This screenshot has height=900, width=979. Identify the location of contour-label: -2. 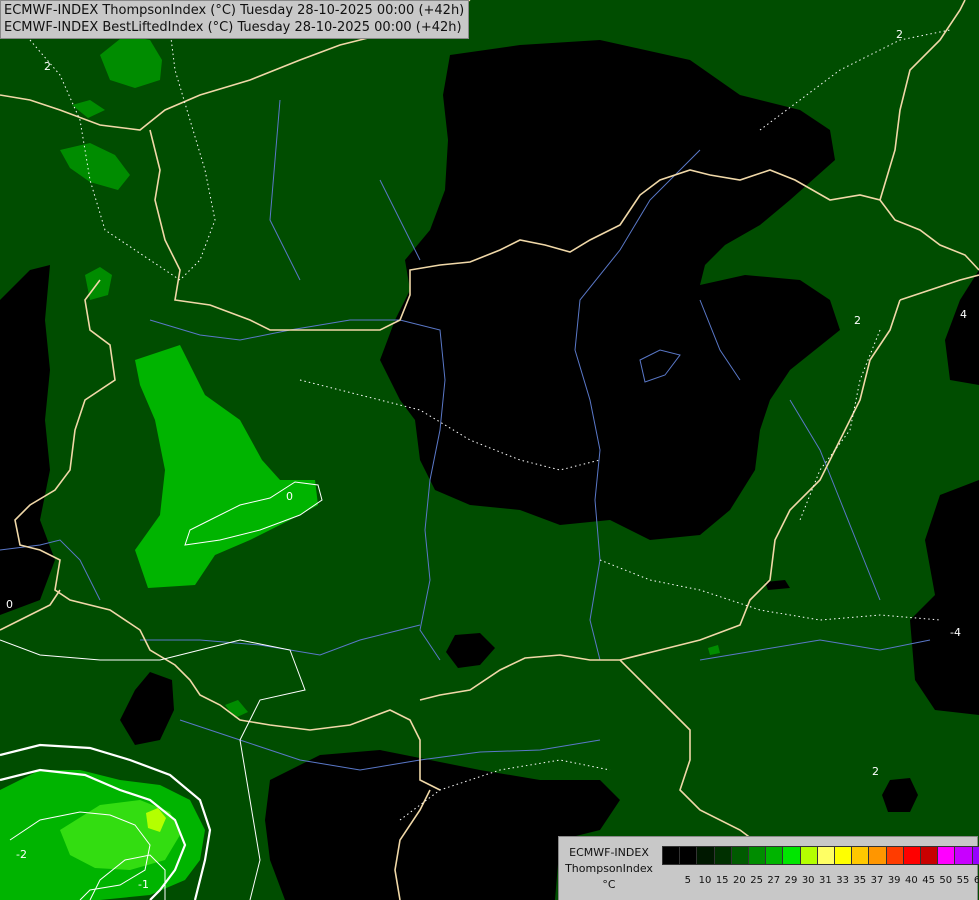
(21, 854).